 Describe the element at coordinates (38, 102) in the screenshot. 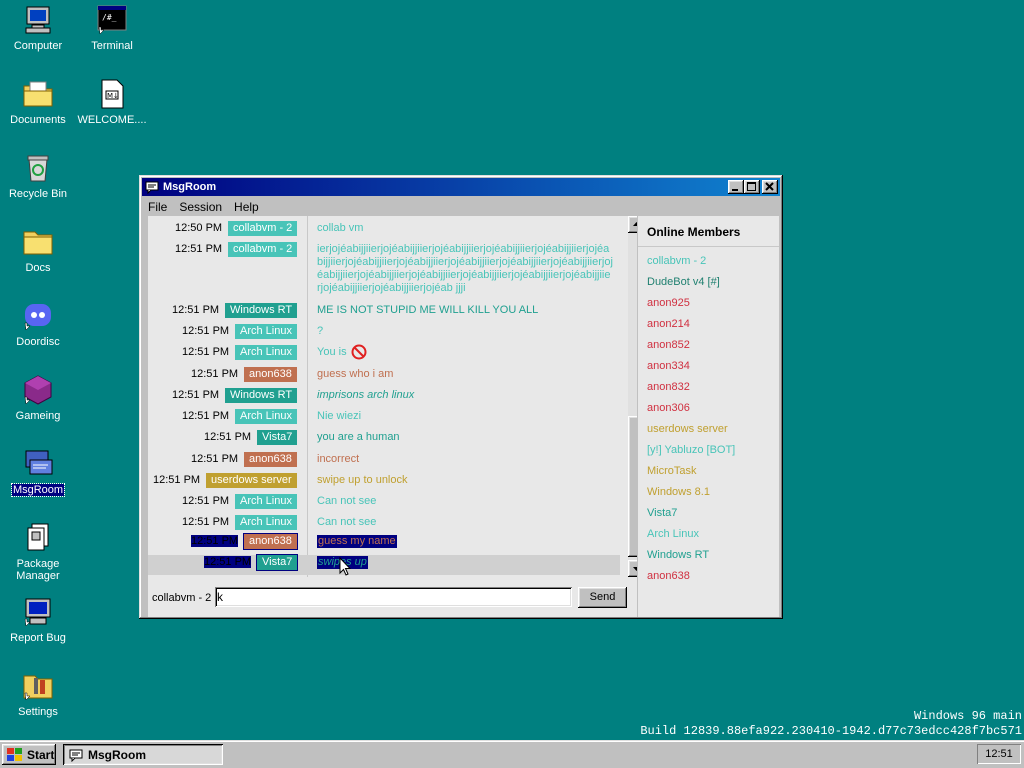

I see `desktop-icon-documents: Documents` at that location.